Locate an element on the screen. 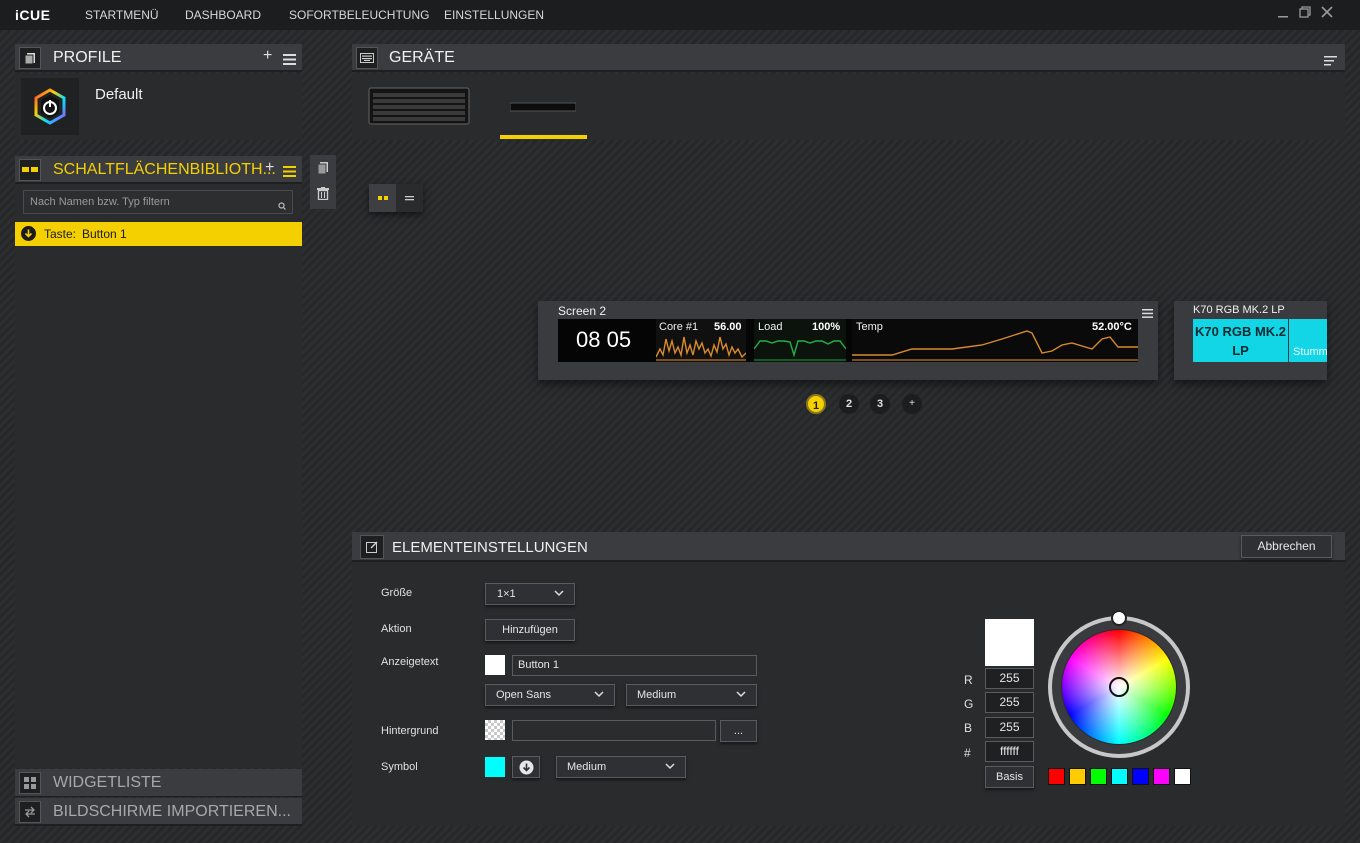 The width and height of the screenshot is (1360, 843). symbol-color-swatch is located at coordinates (495, 767).